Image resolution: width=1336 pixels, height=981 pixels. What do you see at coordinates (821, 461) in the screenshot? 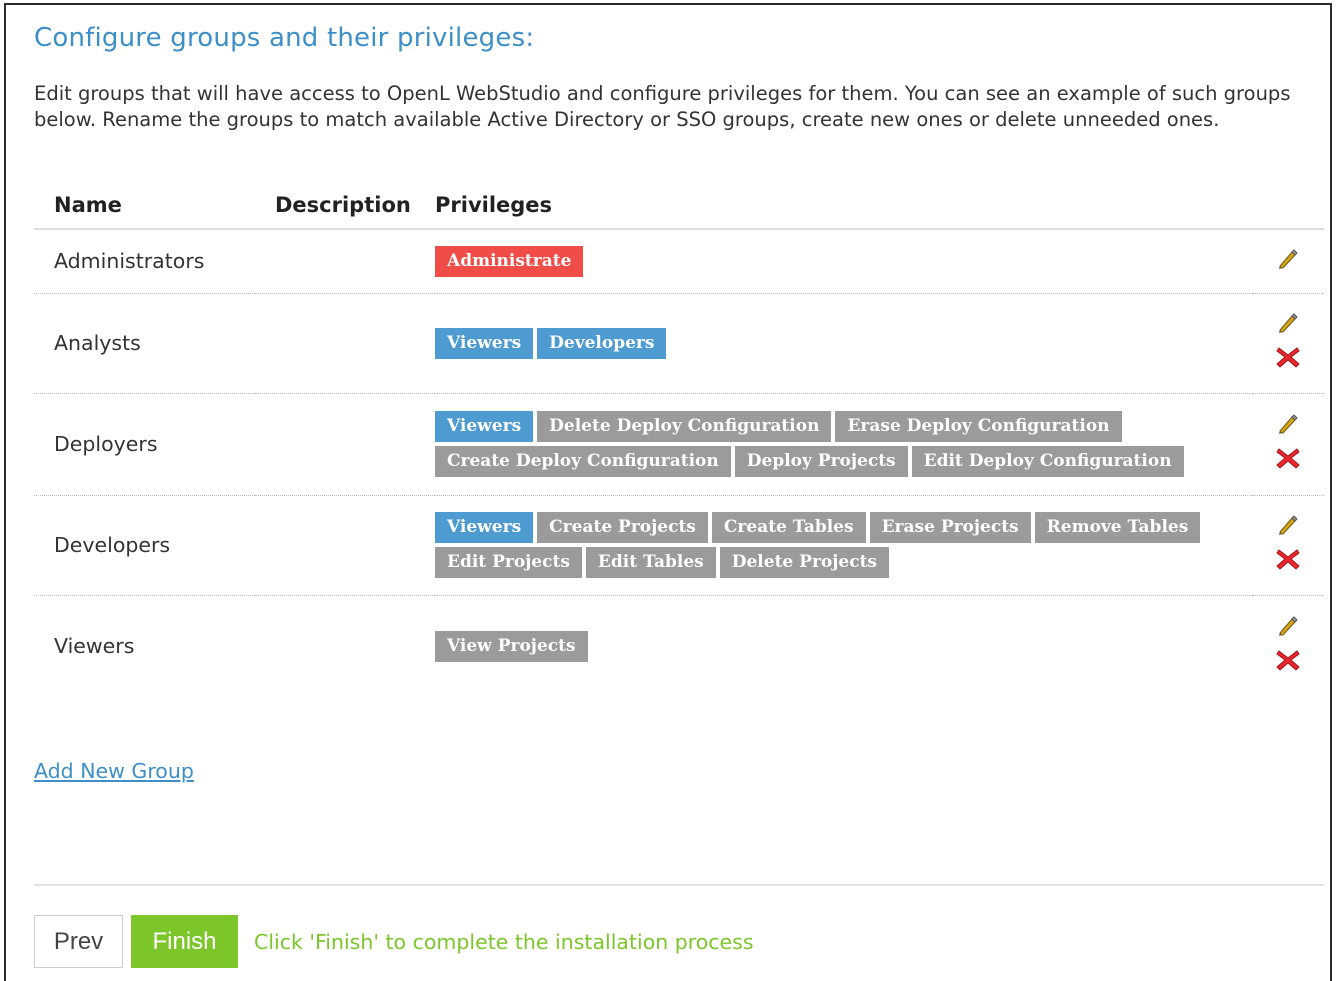
I see `privilege-badge: Deploy Projects` at bounding box center [821, 461].